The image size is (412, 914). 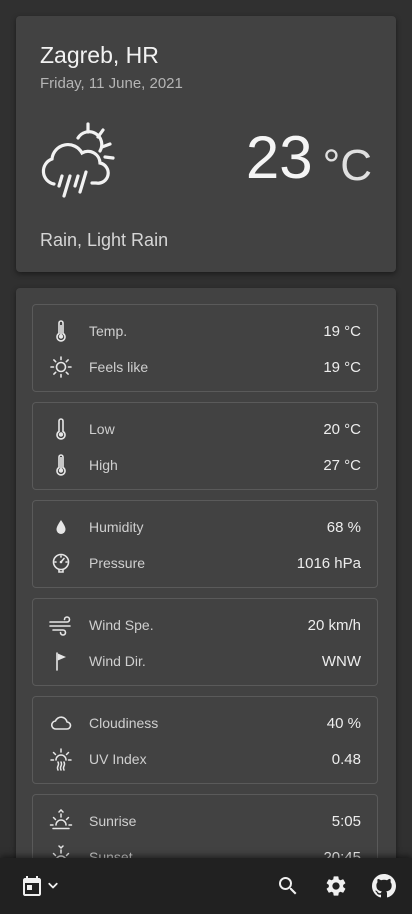 I want to click on detail-label: Temp., so click(x=108, y=331).